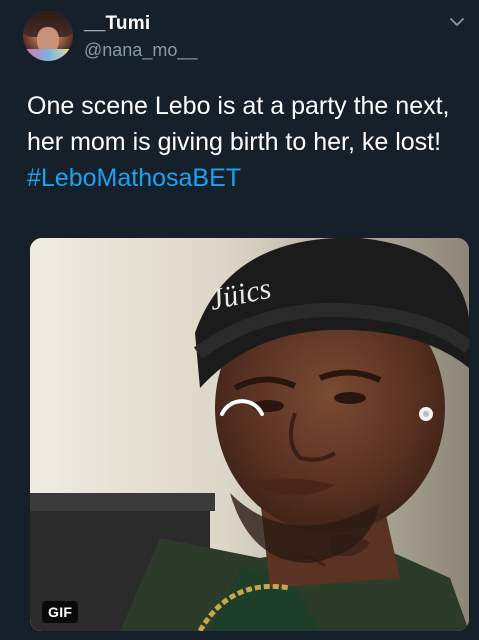 This screenshot has width=479, height=640. What do you see at coordinates (117, 24) in the screenshot?
I see `display-name: __Tumi` at bounding box center [117, 24].